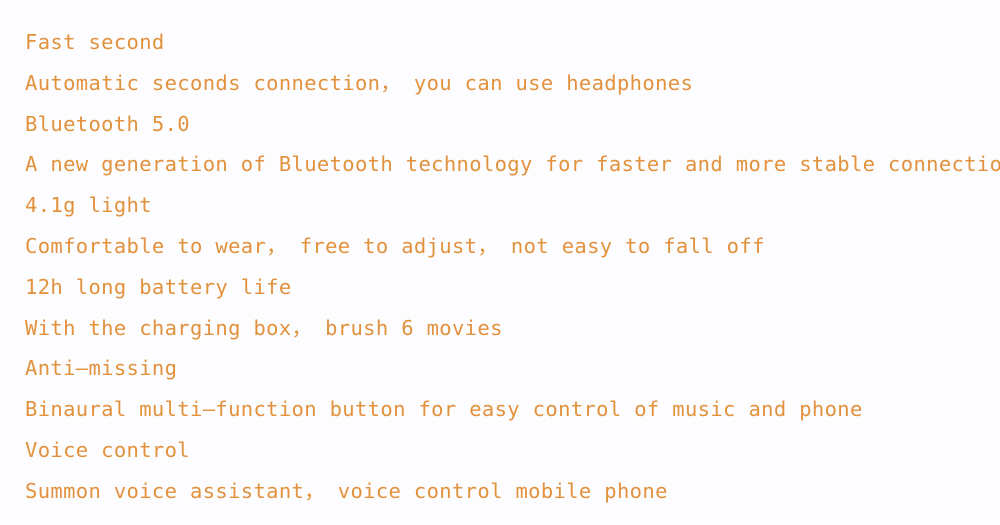  I want to click on feature-desc-battery-life: With the charging box， brush 6 movies, so click(264, 327).